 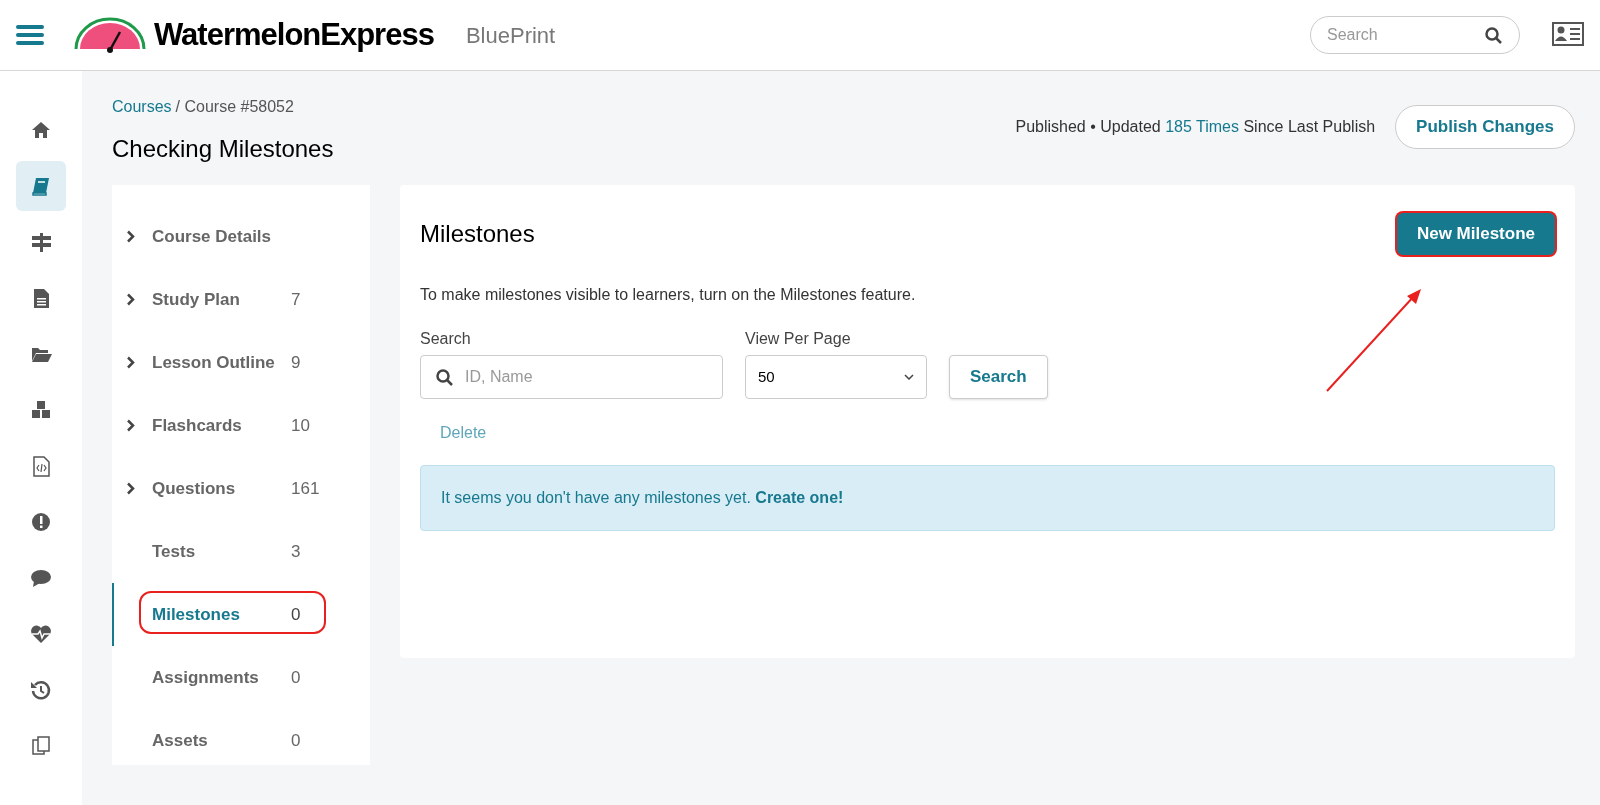 I want to click on book-icon, so click(x=41, y=186).